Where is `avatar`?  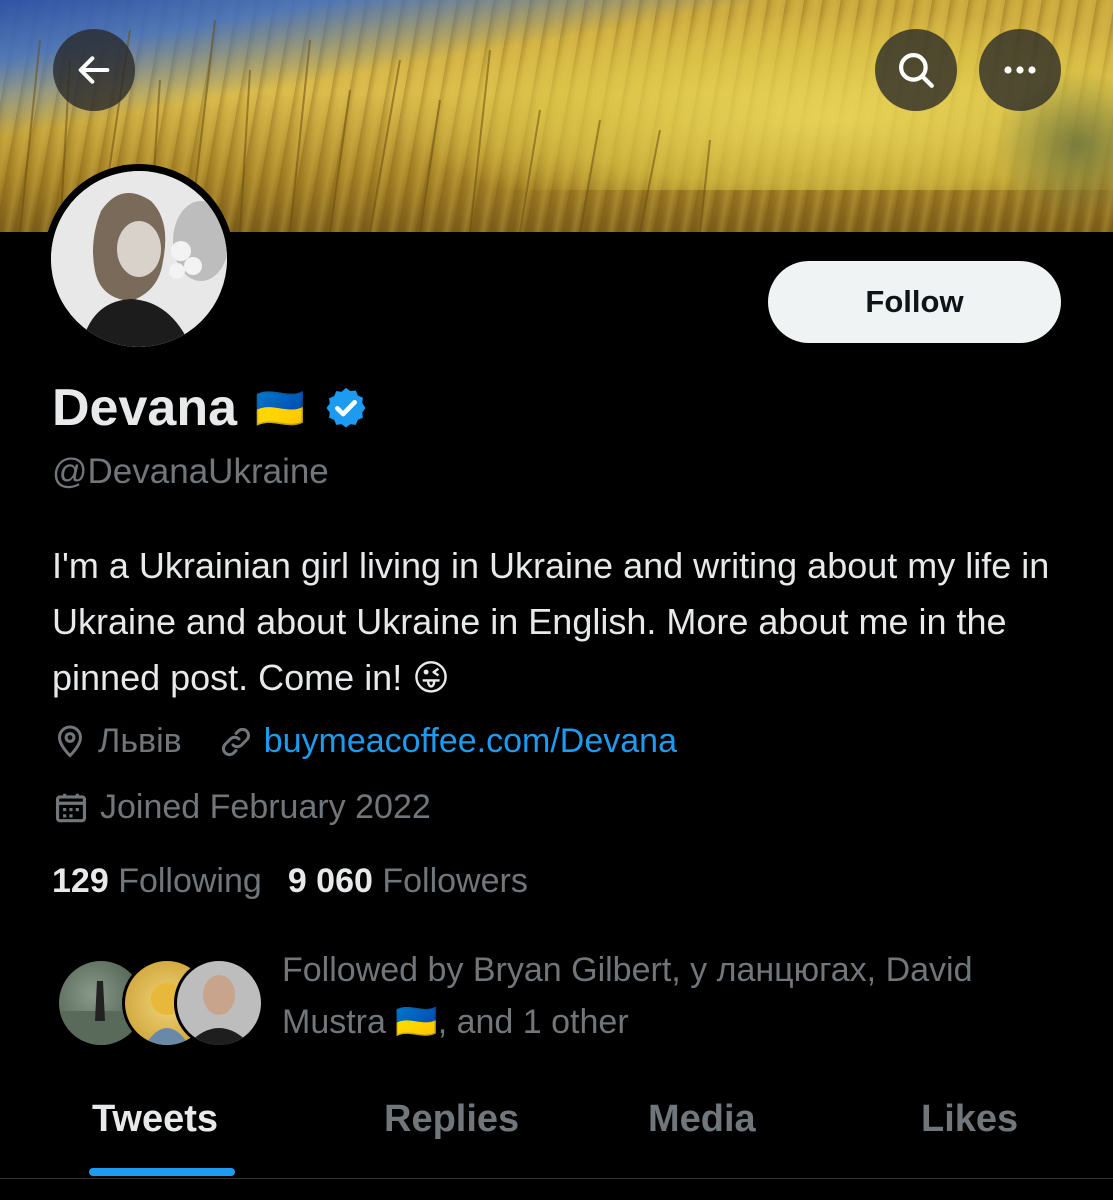
avatar is located at coordinates (139, 259).